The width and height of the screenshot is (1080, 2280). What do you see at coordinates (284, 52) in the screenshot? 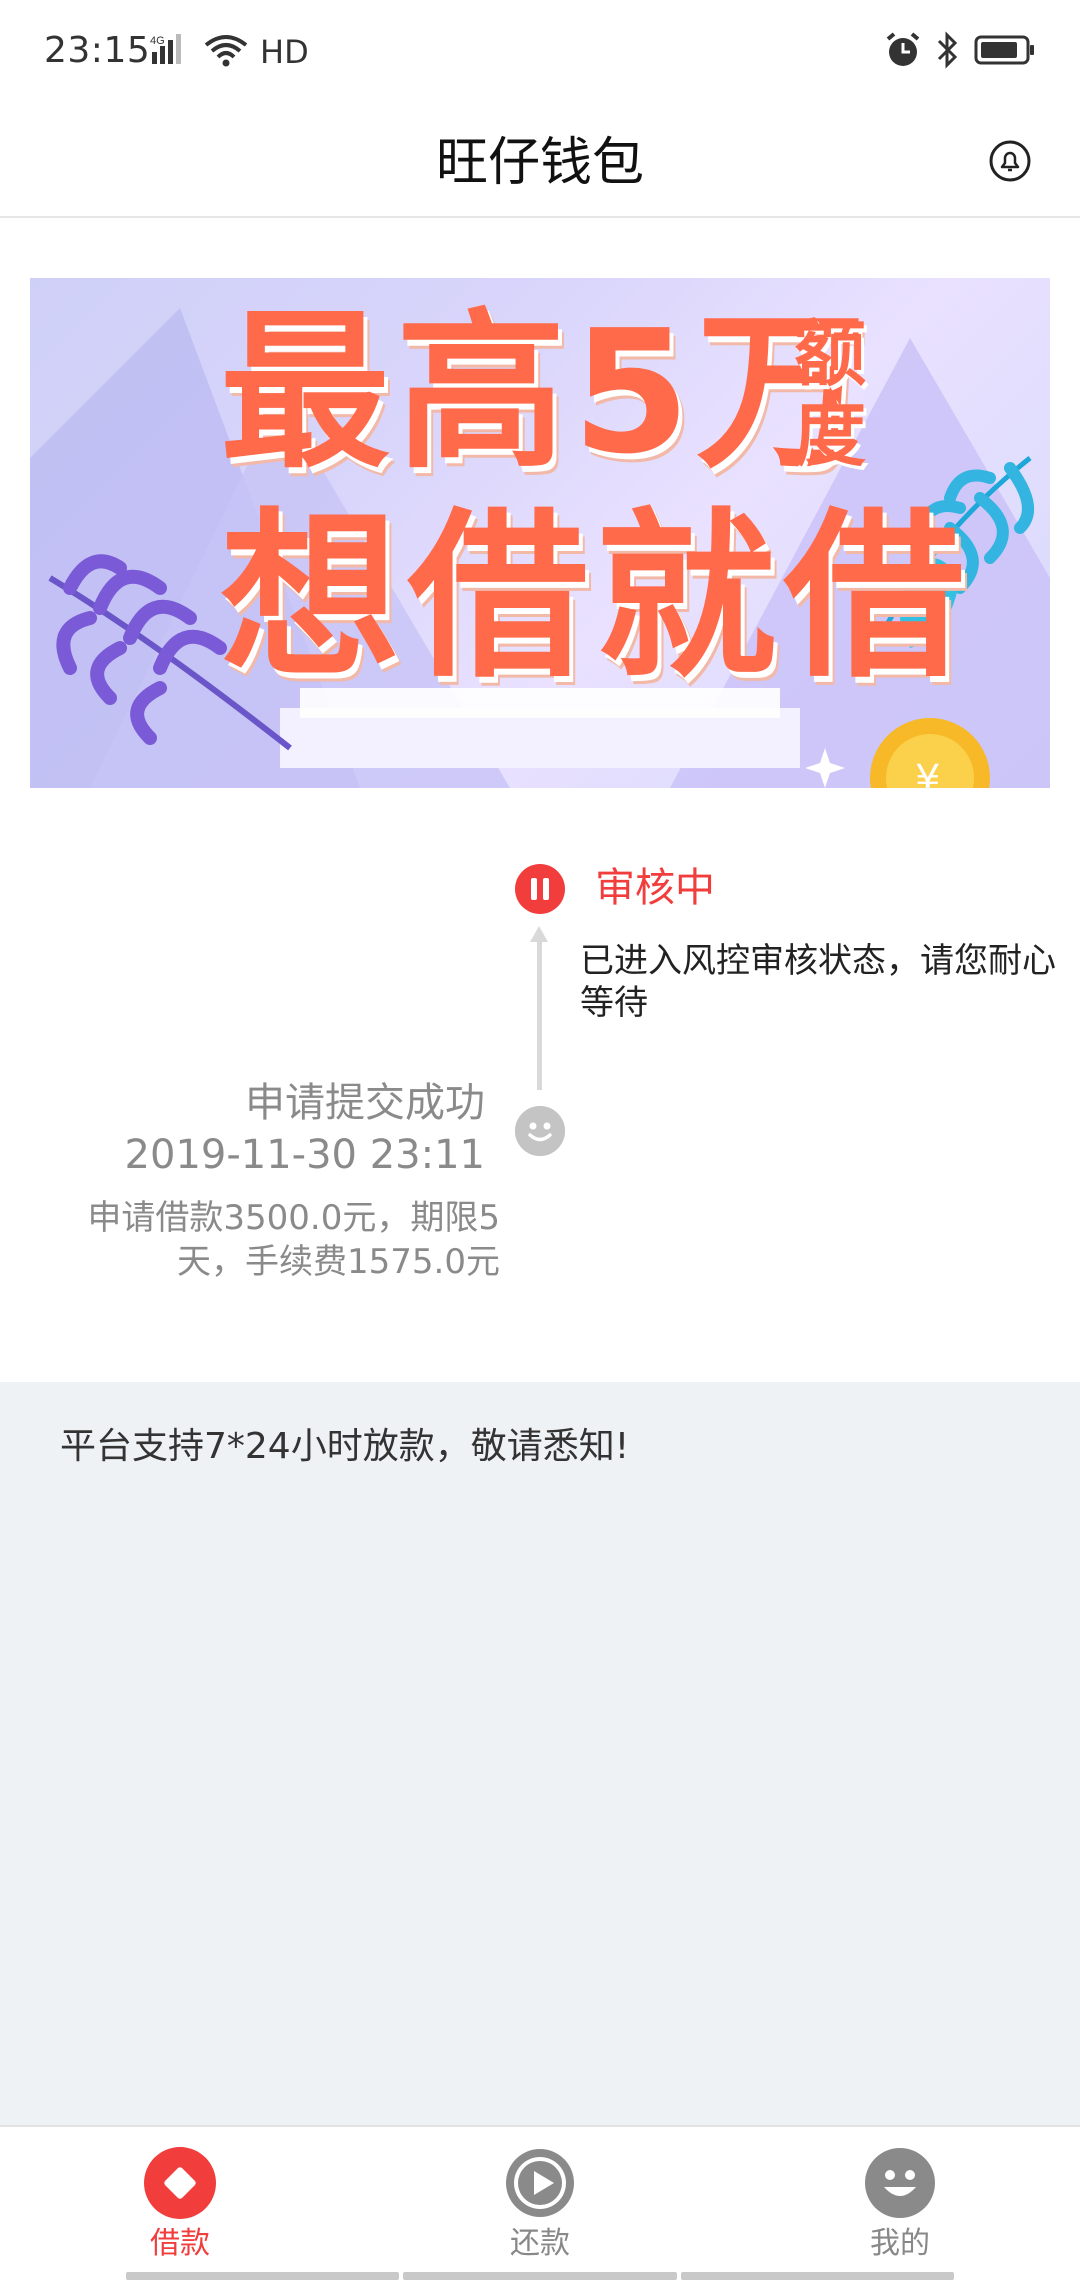
I see `hd-indicator: HD` at bounding box center [284, 52].